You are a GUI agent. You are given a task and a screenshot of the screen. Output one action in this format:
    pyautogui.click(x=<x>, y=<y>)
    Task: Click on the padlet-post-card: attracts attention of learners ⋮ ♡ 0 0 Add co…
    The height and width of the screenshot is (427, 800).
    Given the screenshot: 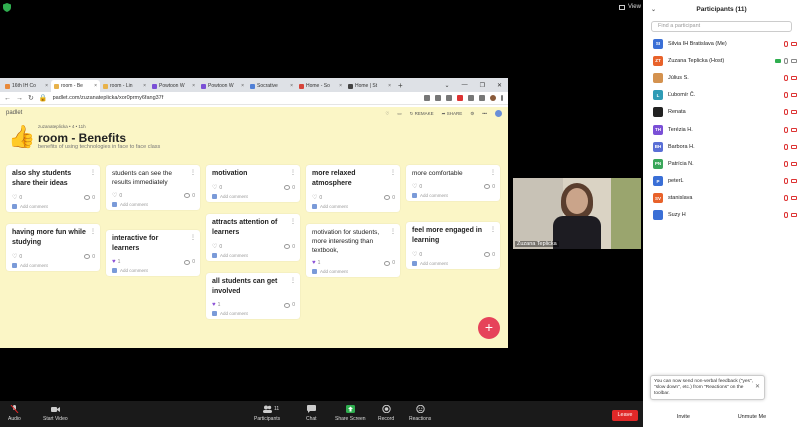 What is the action you would take?
    pyautogui.click(x=253, y=237)
    